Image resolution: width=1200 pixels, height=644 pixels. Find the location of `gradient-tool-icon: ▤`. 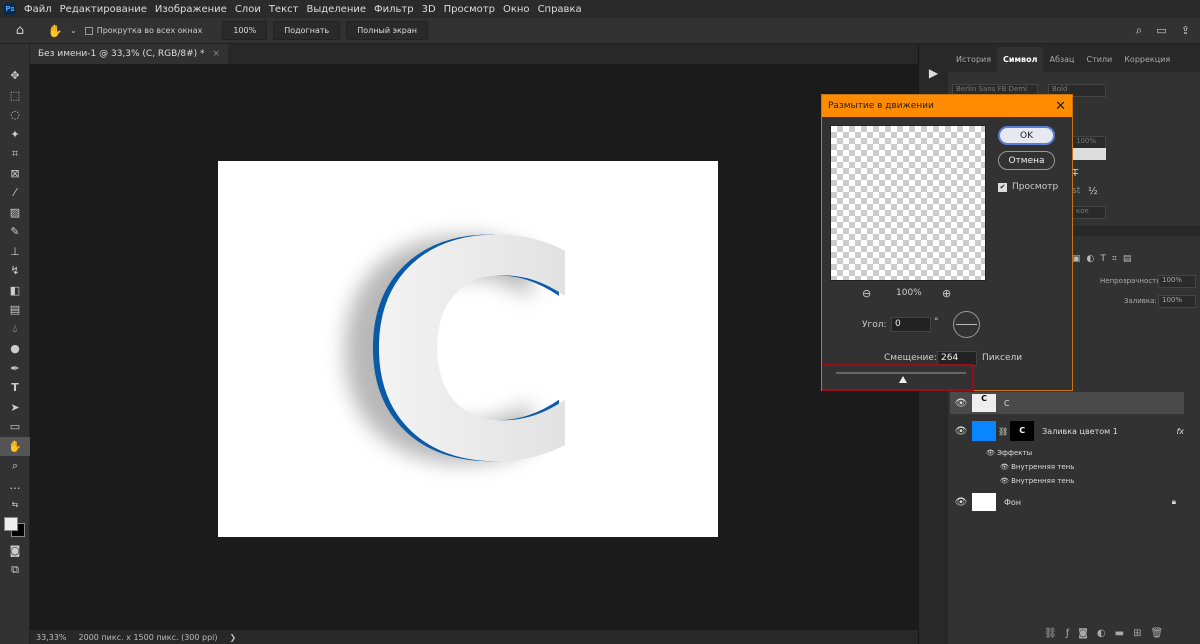

gradient-tool-icon: ▤ is located at coordinates (15, 310).